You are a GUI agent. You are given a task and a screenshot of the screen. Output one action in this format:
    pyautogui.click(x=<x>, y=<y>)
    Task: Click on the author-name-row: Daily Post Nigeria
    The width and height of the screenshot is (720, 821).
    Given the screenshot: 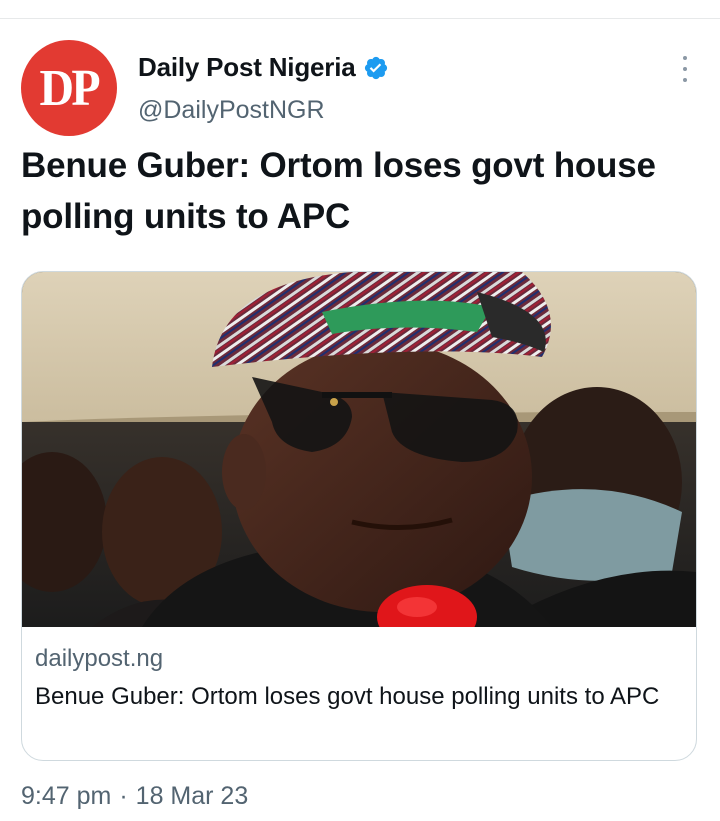 What is the action you would take?
    pyautogui.click(x=263, y=67)
    